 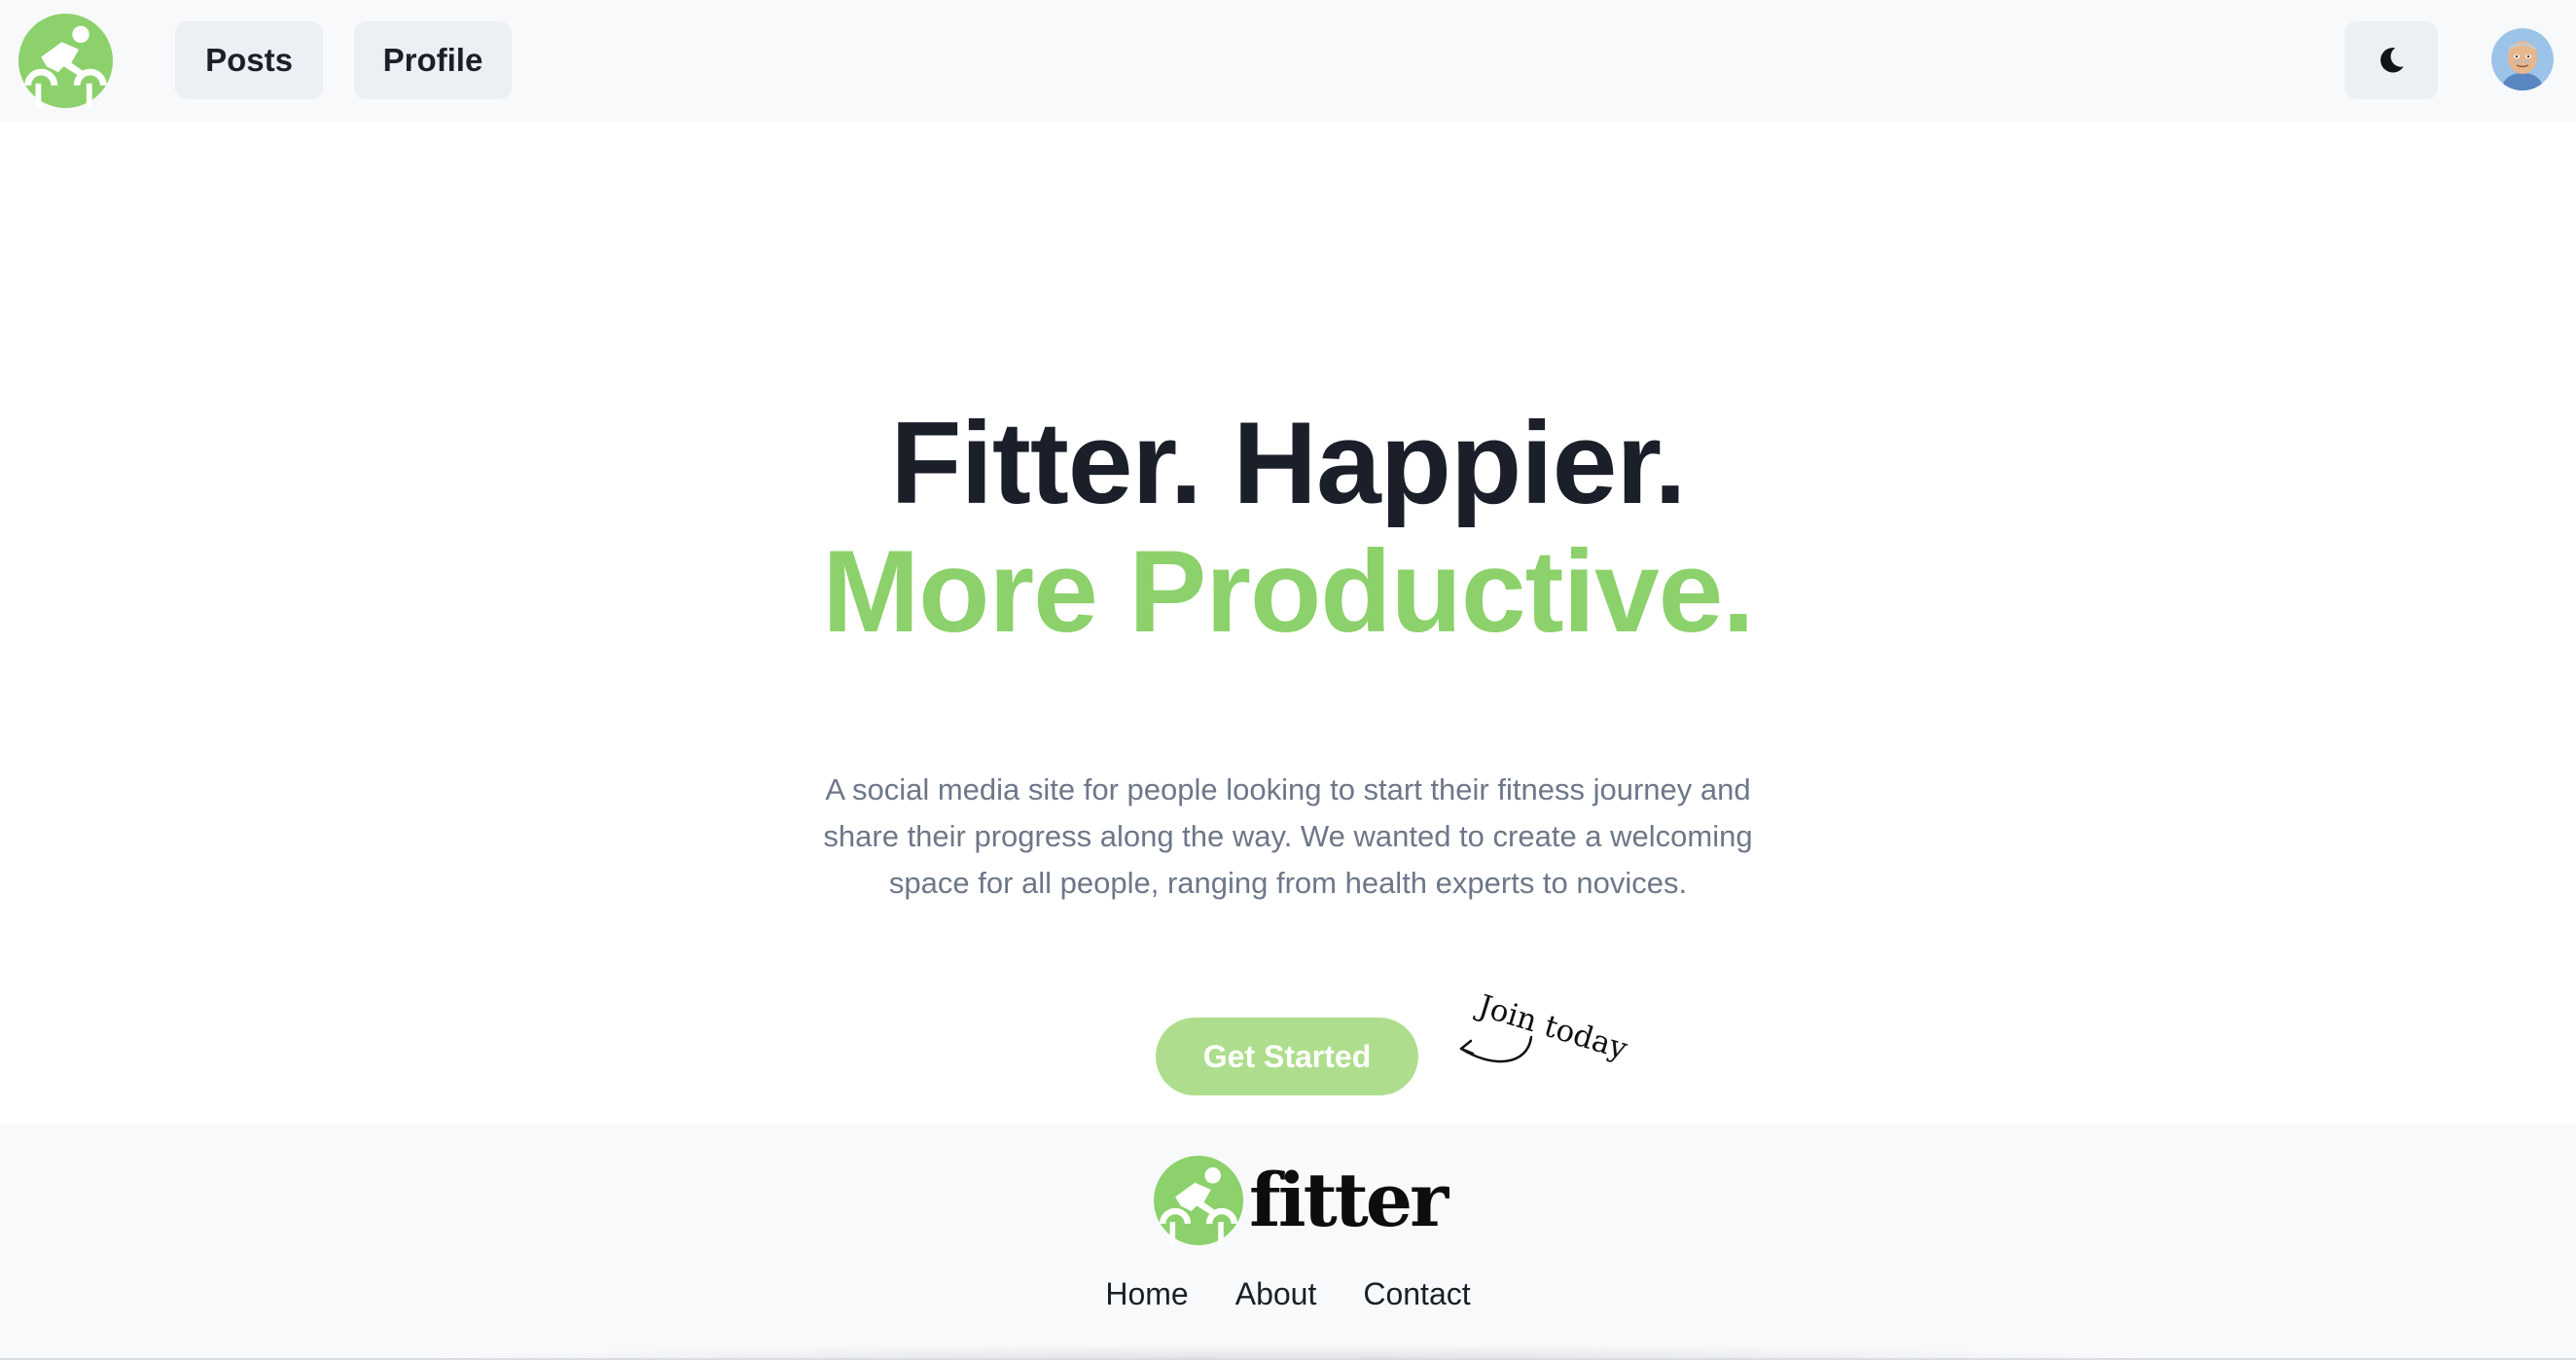 What do you see at coordinates (433, 60) in the screenshot?
I see `nav-profile-button: Profile` at bounding box center [433, 60].